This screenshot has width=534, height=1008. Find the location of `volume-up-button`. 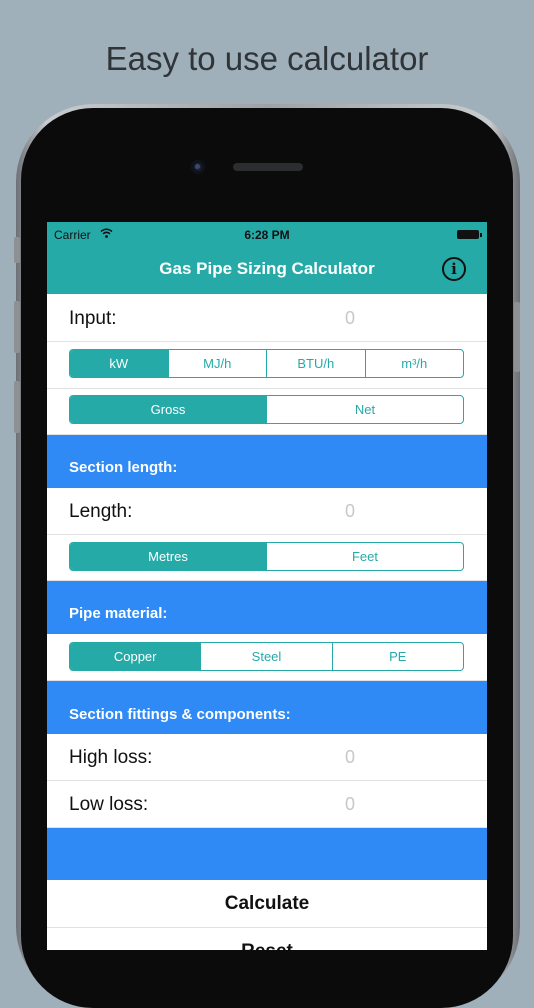

volume-up-button is located at coordinates (17, 327).